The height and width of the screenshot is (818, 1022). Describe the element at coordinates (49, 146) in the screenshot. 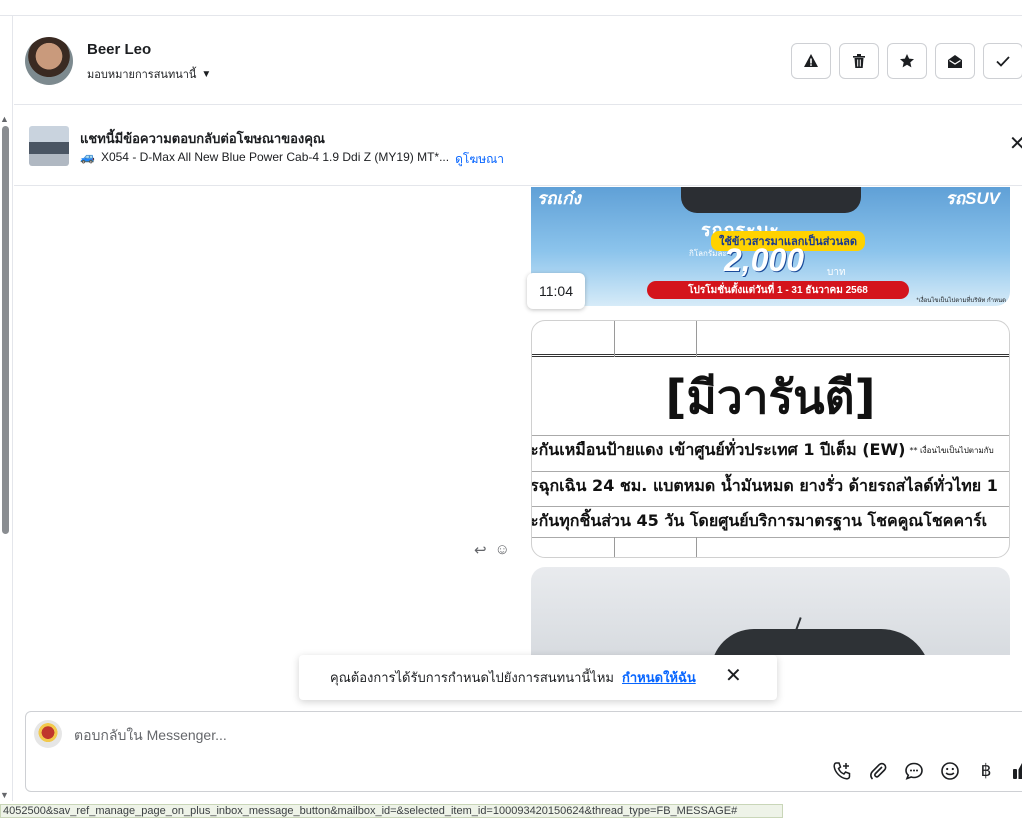

I see `ad-thumbnail` at that location.